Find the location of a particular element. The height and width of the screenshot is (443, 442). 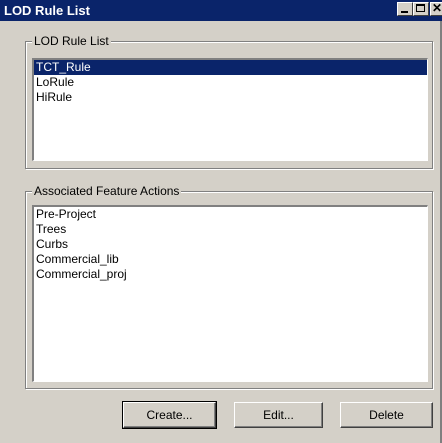

action-item-curbs: Curbs is located at coordinates (230, 244).